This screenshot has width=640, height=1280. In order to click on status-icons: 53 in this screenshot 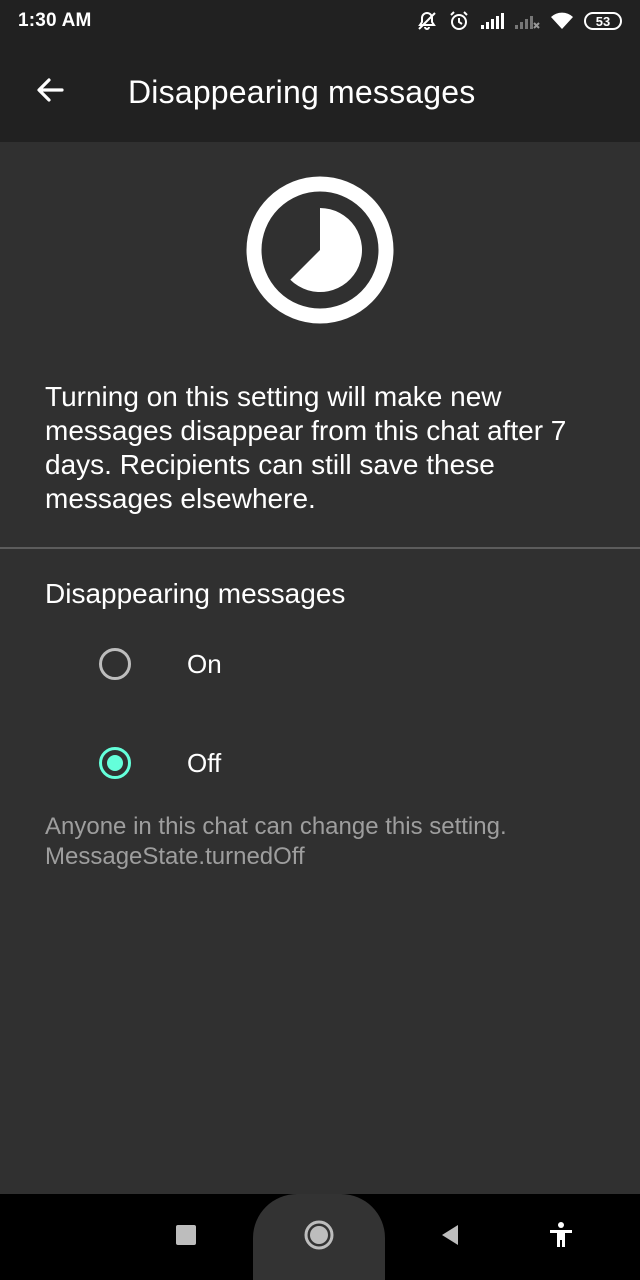, I will do `click(519, 21)`.